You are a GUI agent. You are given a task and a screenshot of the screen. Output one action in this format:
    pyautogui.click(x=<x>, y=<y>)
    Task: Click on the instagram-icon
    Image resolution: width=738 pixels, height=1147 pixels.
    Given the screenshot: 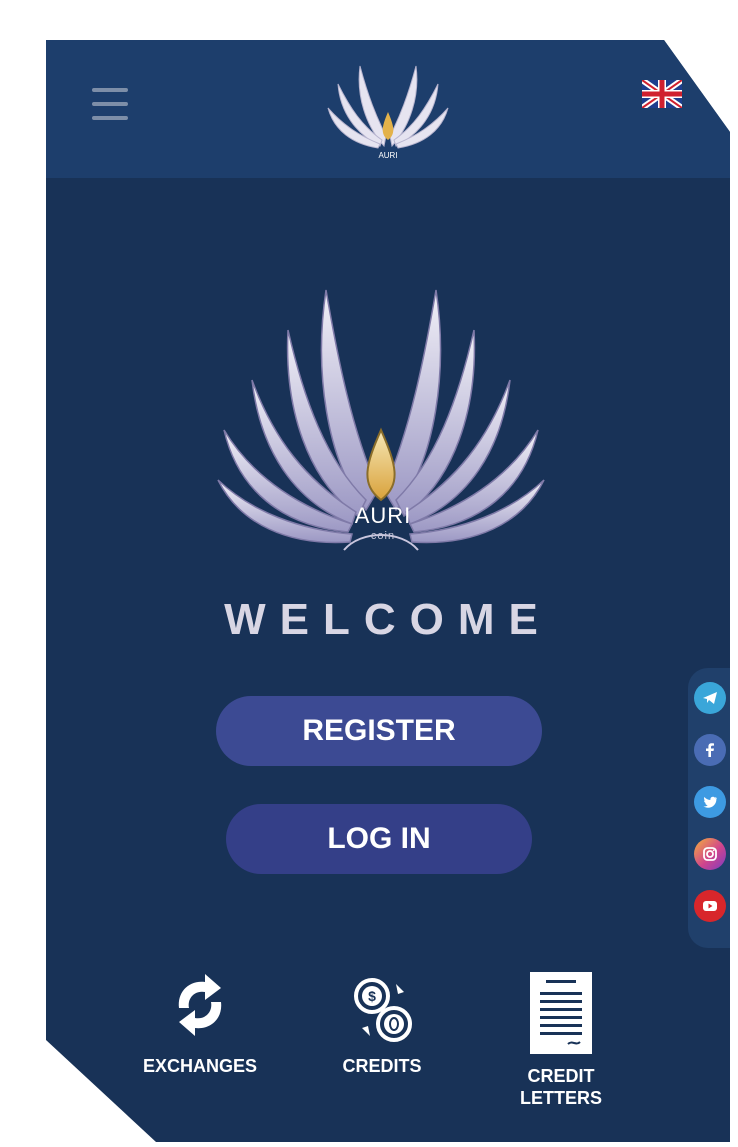 What is the action you would take?
    pyautogui.click(x=710, y=854)
    